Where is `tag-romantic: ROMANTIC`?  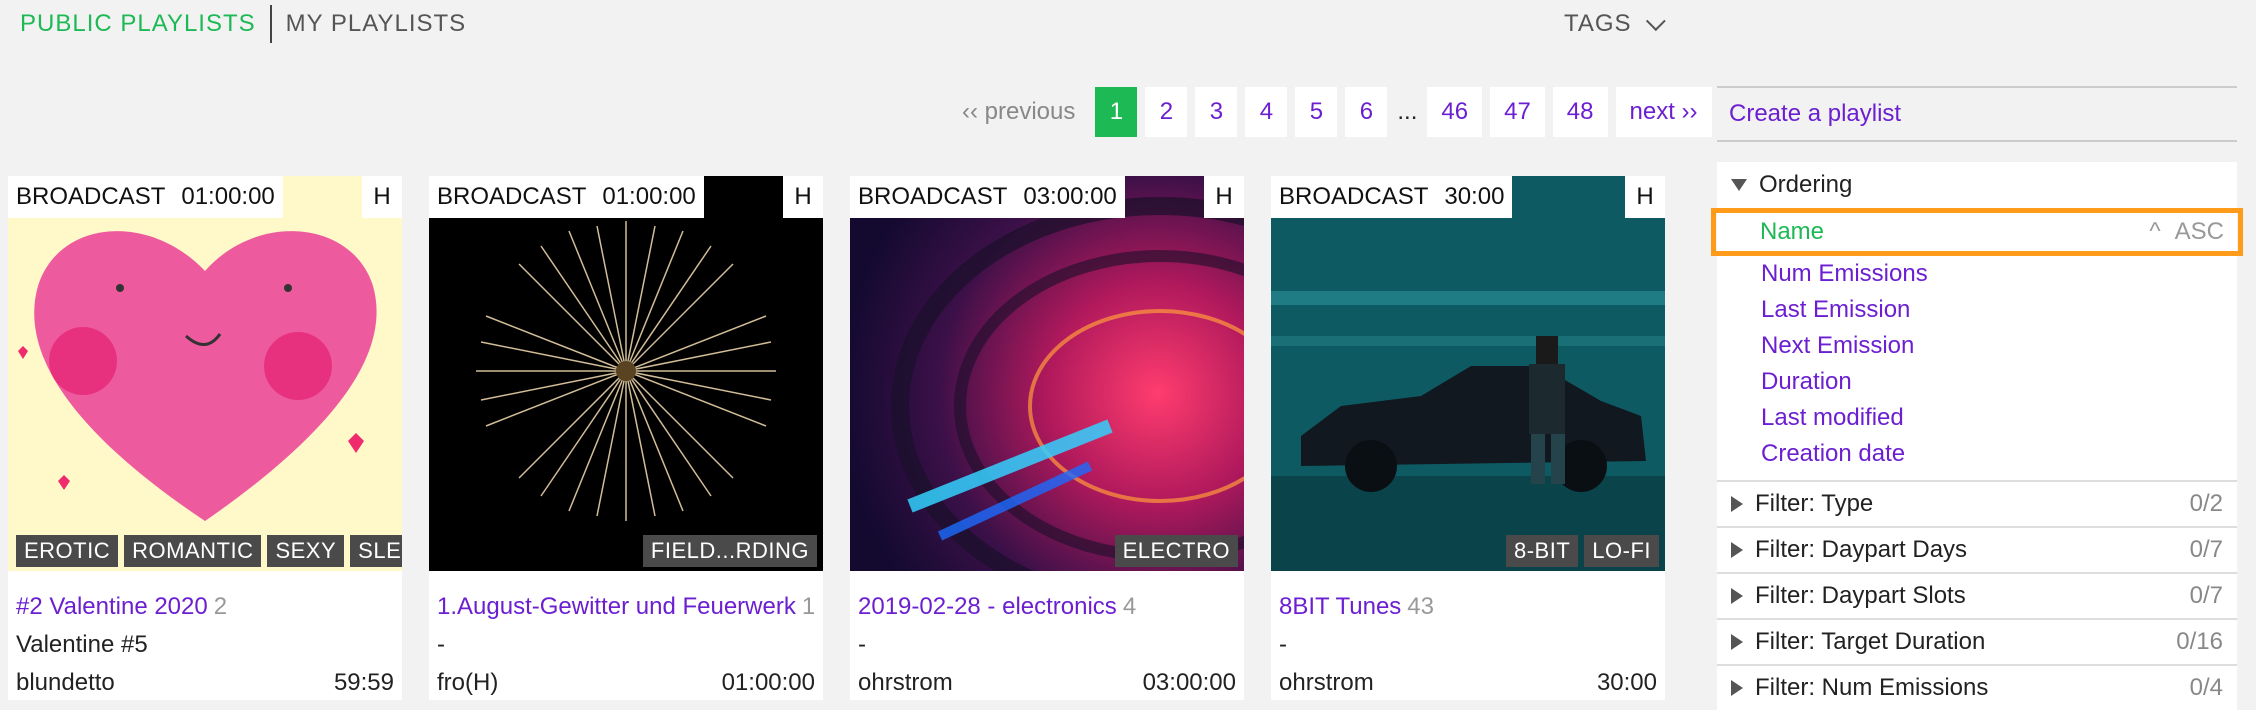
tag-romantic: ROMANTIC is located at coordinates (193, 551).